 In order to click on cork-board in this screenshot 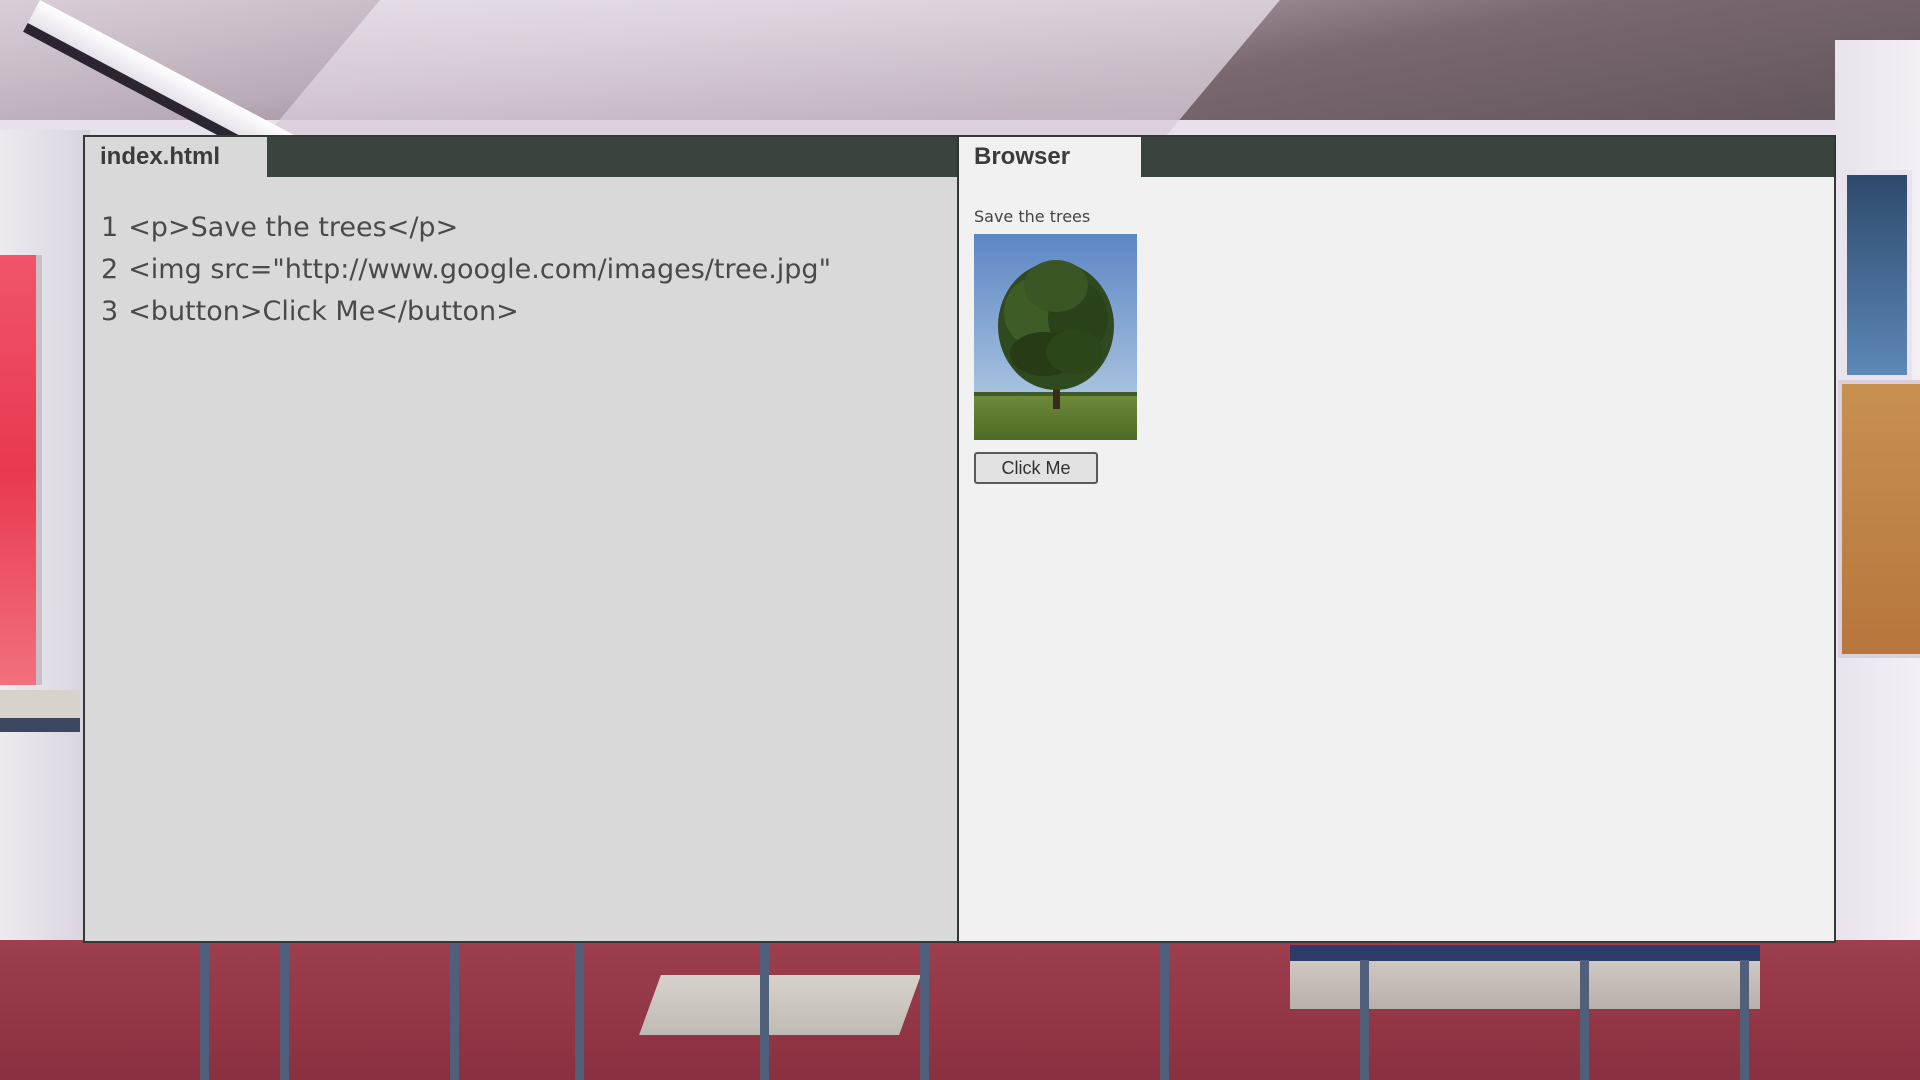, I will do `click(1879, 519)`.